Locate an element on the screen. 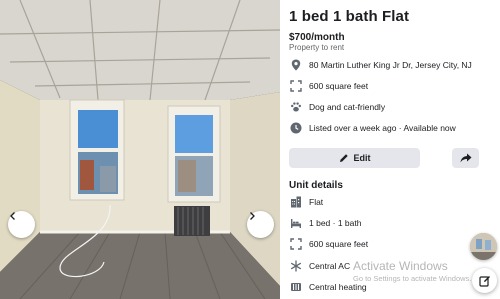 Image resolution: width=500 pixels, height=299 pixels. unit-detail-label: 600 square feet is located at coordinates (339, 244).